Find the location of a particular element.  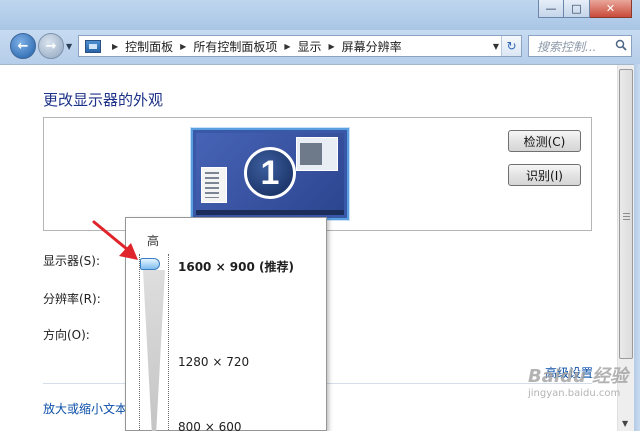

scroll-down-icon: ▼ is located at coordinates (625, 423).